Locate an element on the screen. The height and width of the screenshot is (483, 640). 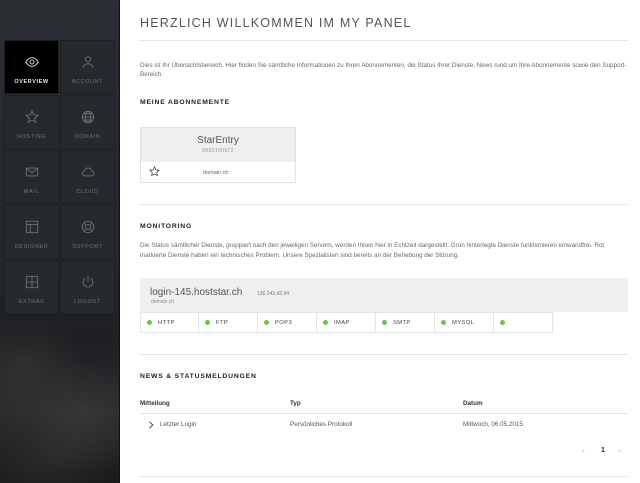
service-status-mysql: MYSQL is located at coordinates (464, 322).